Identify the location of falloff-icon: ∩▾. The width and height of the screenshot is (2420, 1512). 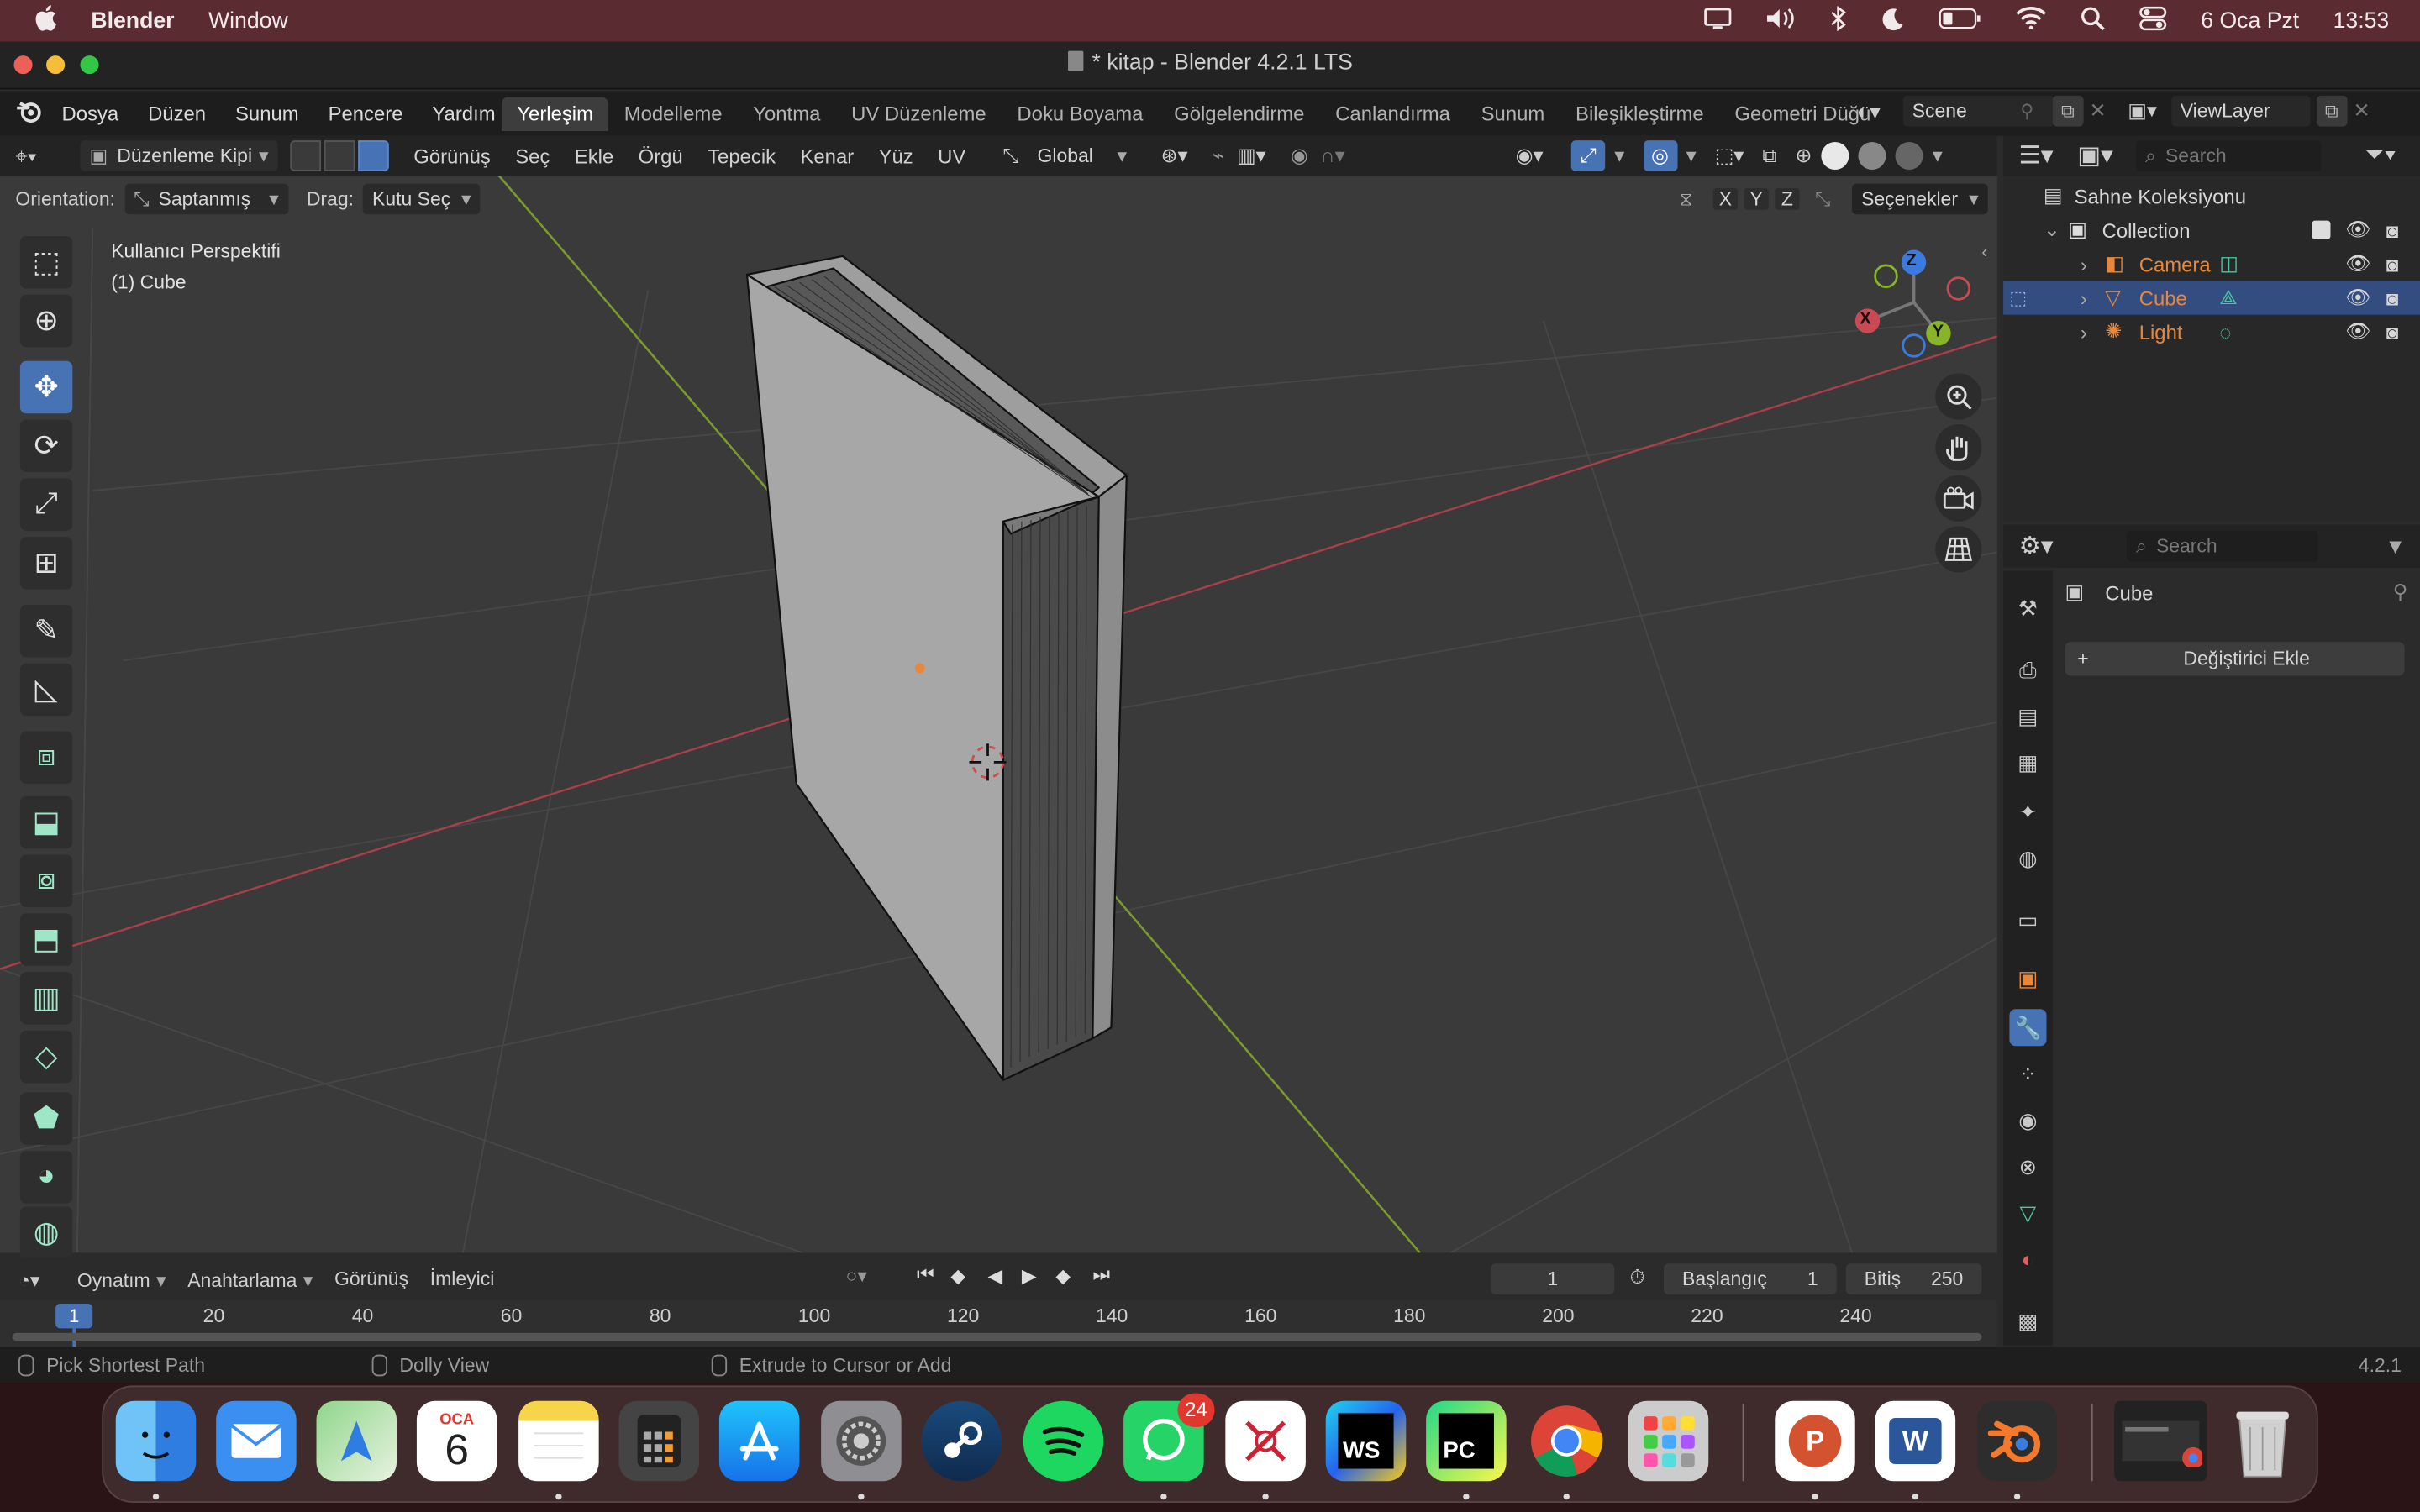
(1332, 156).